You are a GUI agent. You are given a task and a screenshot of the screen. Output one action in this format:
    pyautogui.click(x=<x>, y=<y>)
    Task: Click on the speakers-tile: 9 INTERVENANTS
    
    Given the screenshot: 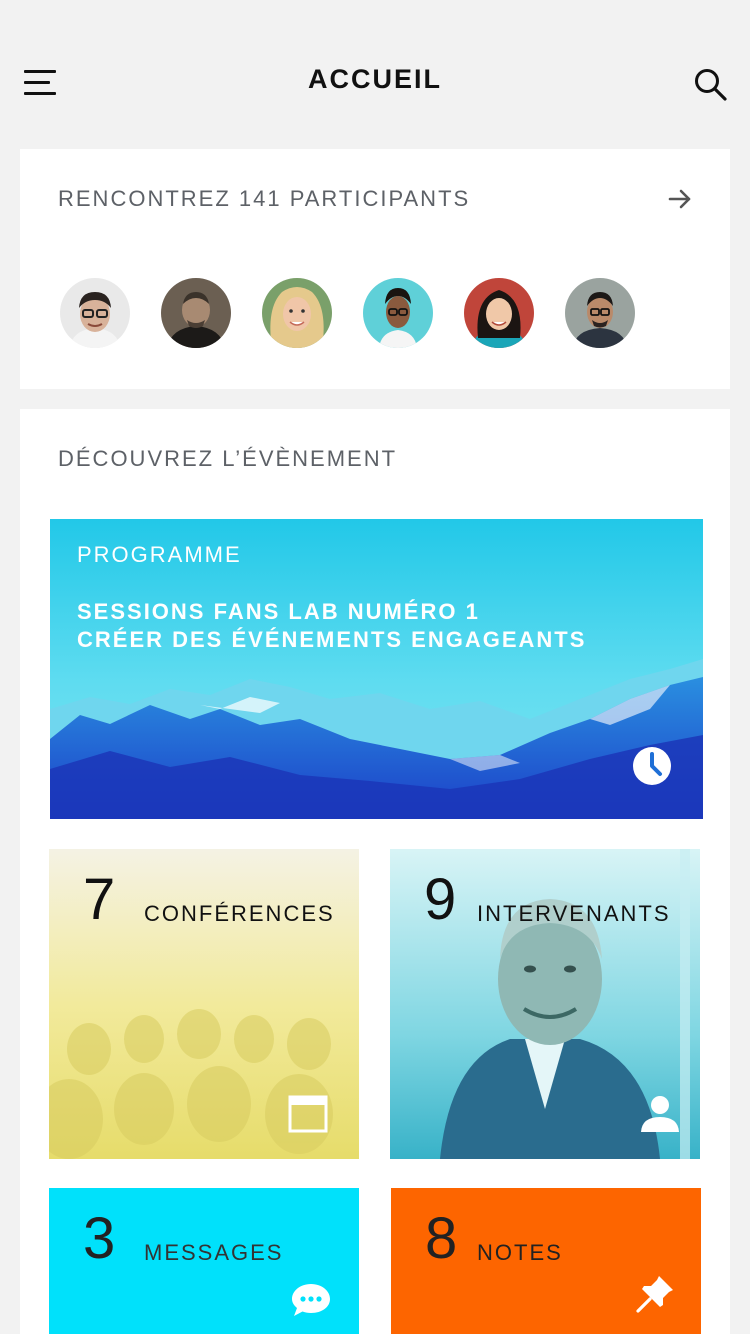 What is the action you would take?
    pyautogui.click(x=545, y=1004)
    